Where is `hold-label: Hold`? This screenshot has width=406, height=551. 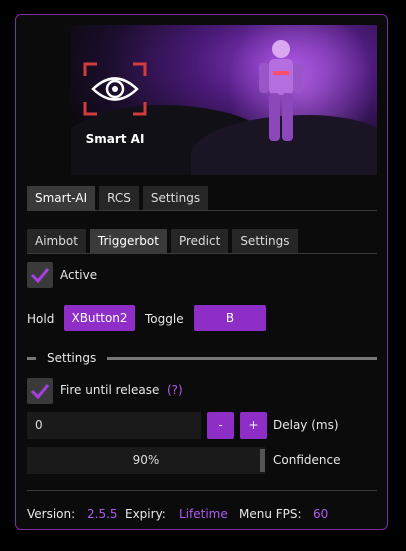
hold-label: Hold is located at coordinates (41, 319).